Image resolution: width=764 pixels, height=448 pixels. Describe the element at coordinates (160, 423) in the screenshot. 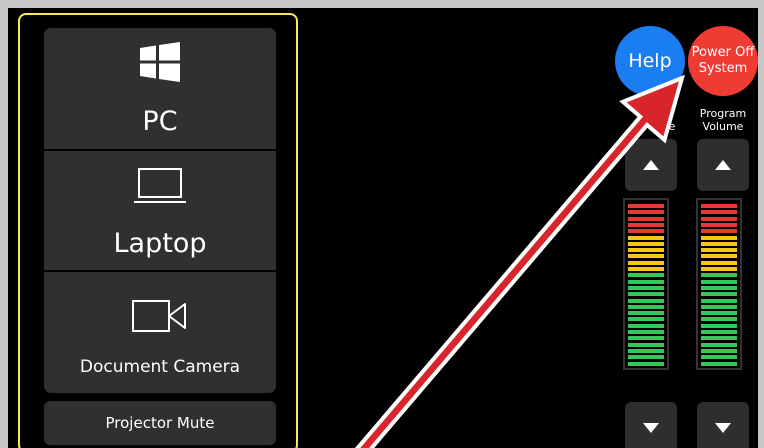

I see `projector-mute-button: Projector Mute` at that location.